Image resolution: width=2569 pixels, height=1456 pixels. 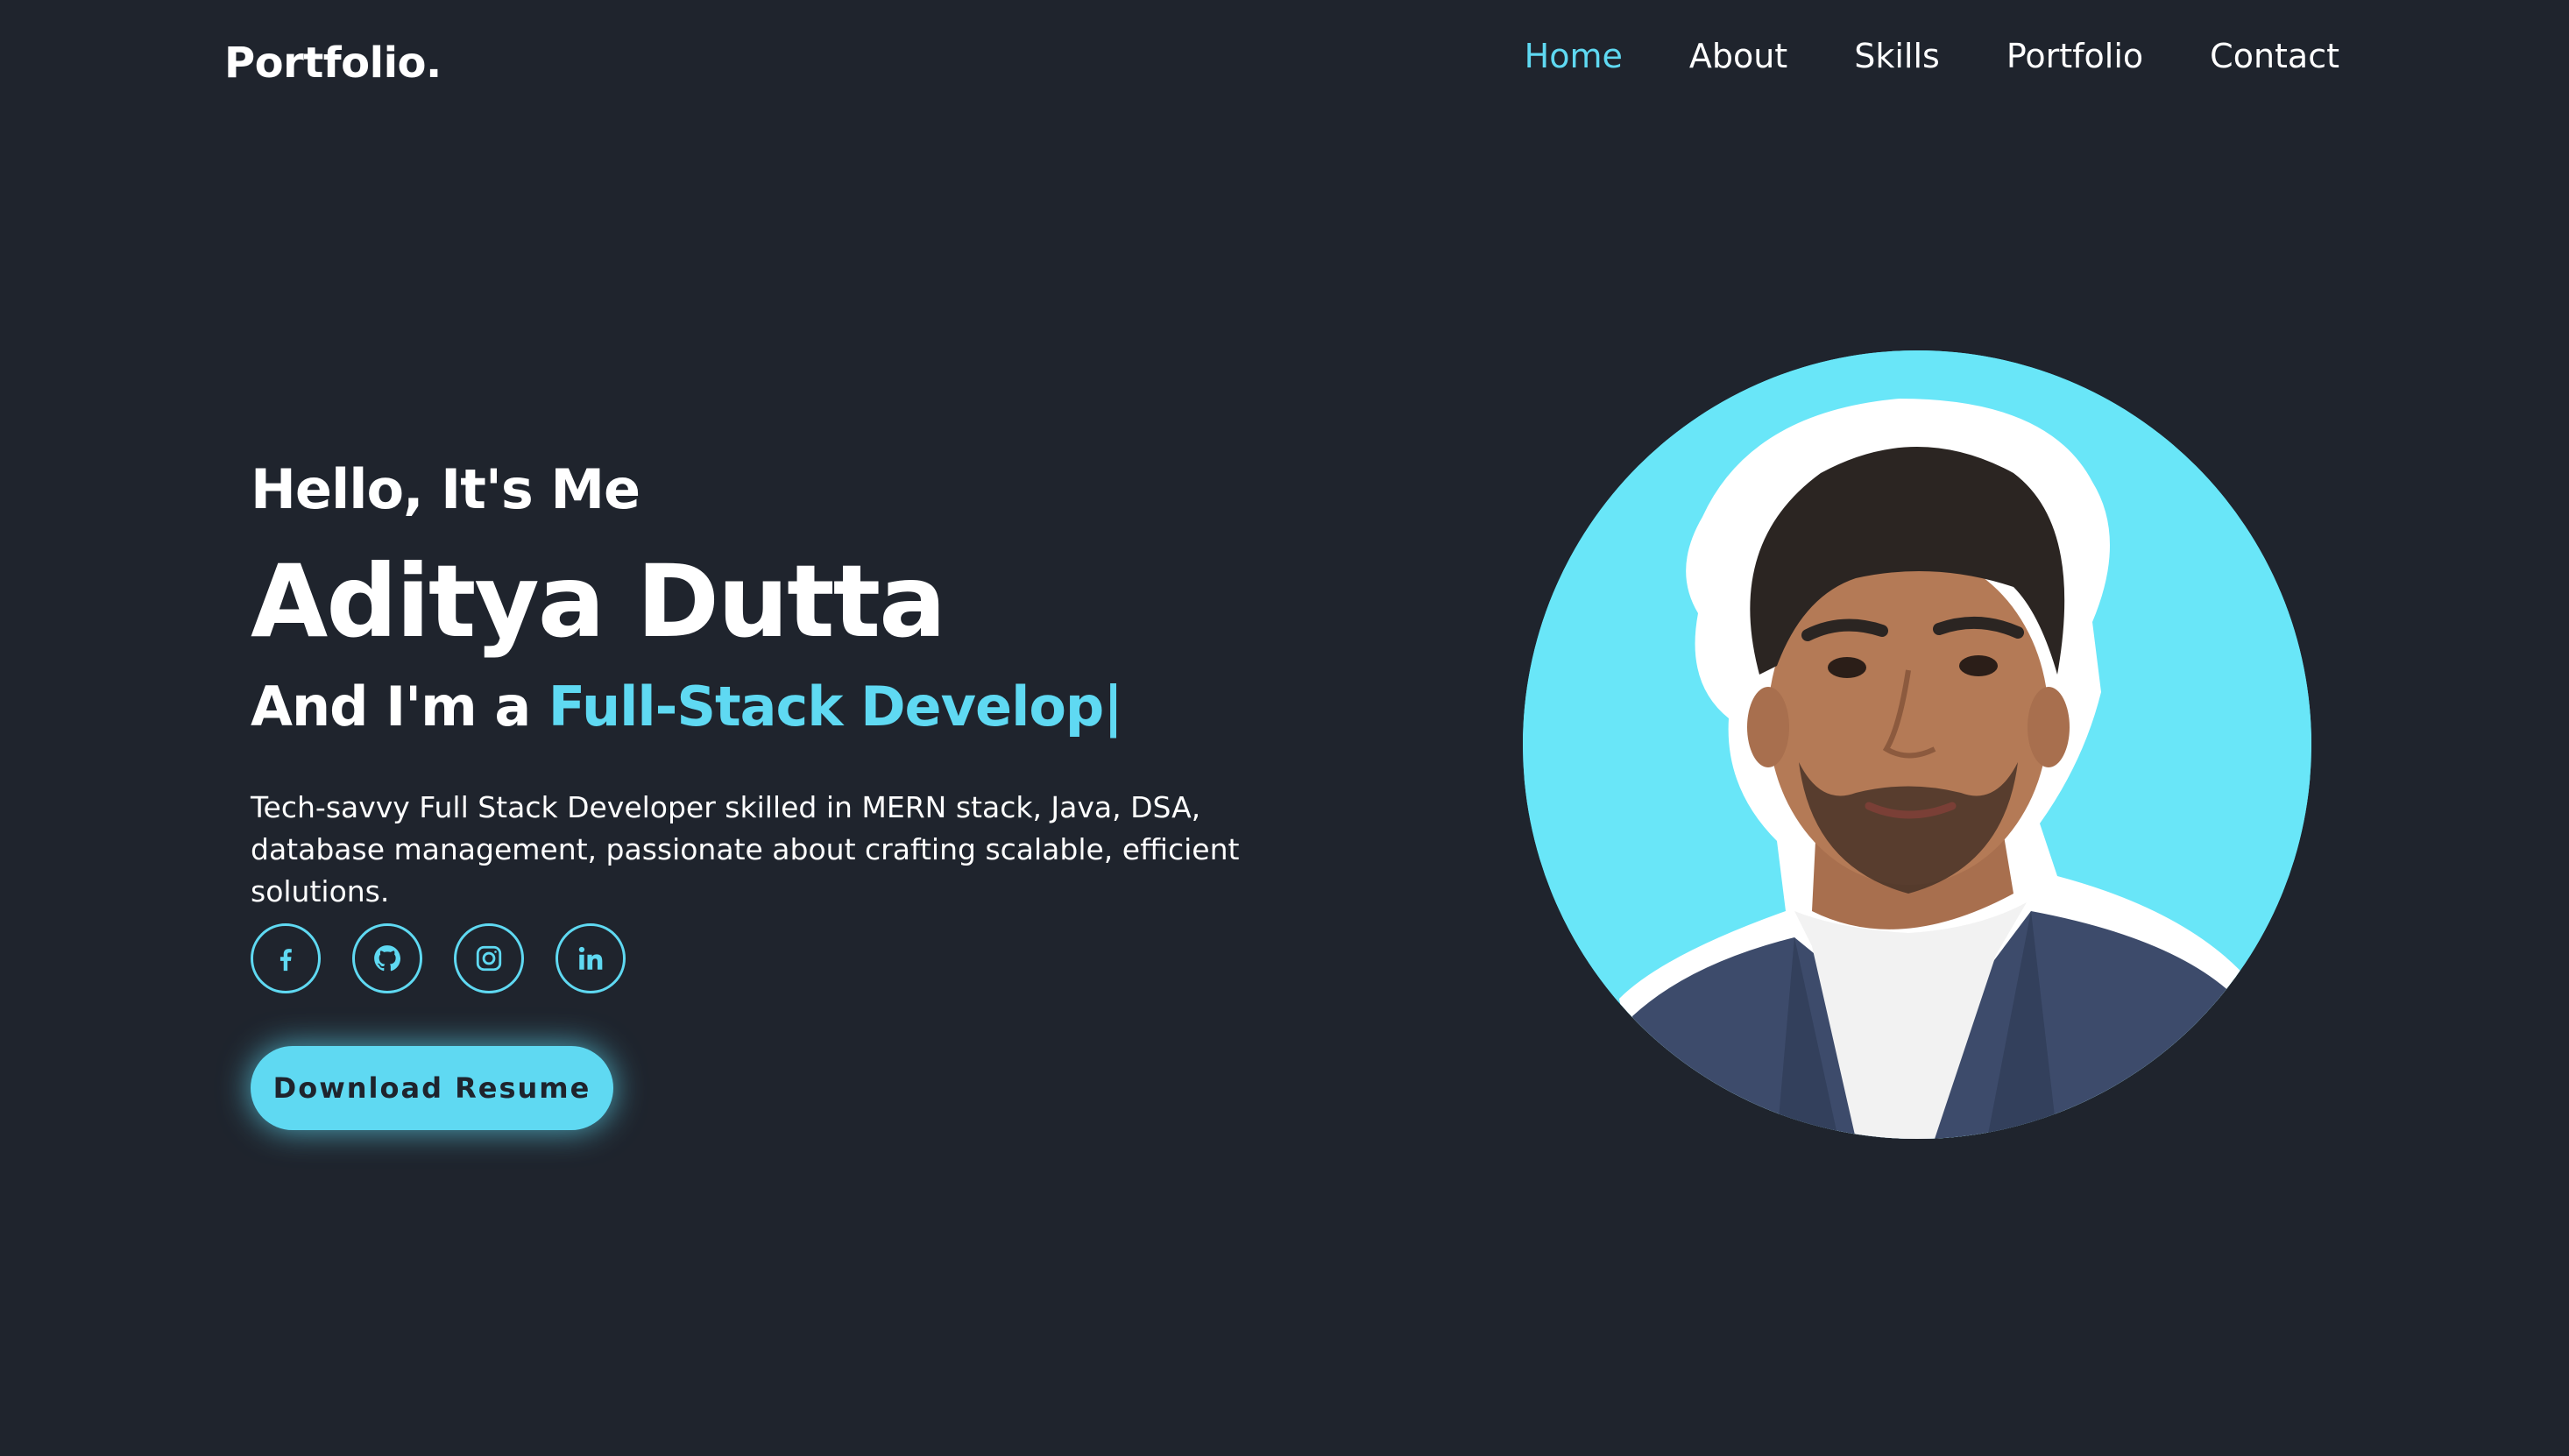 I want to click on main-nav: Home About Skills Portfolio Contact, so click(x=1932, y=56).